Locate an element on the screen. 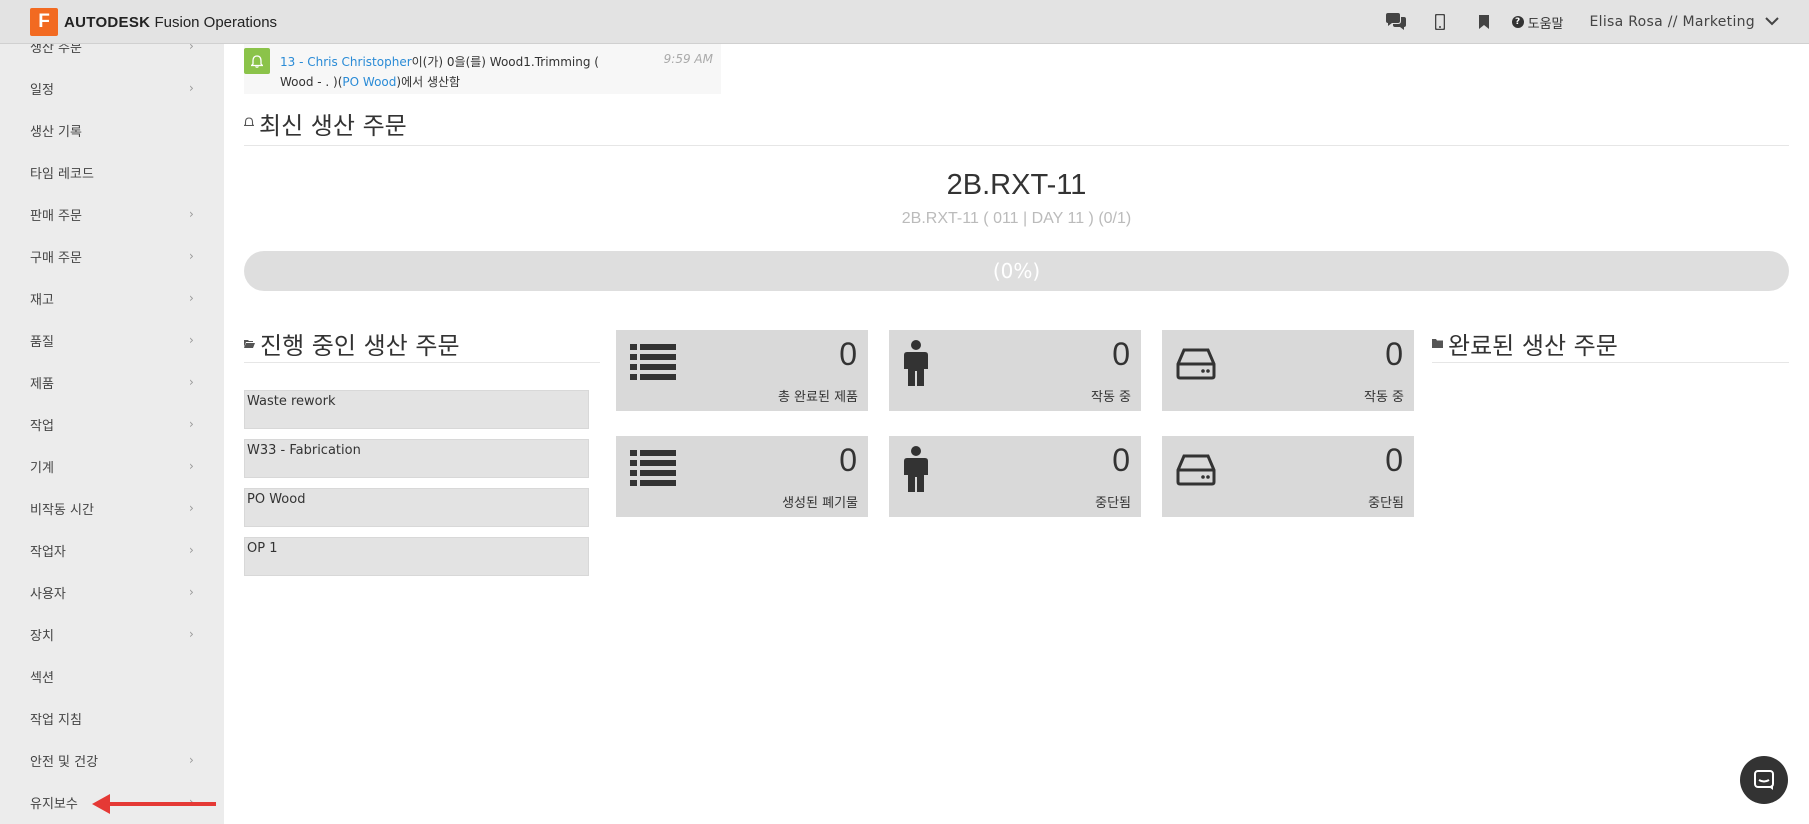 This screenshot has height=824, width=1809. progress-label: (0%) is located at coordinates (1016, 271).